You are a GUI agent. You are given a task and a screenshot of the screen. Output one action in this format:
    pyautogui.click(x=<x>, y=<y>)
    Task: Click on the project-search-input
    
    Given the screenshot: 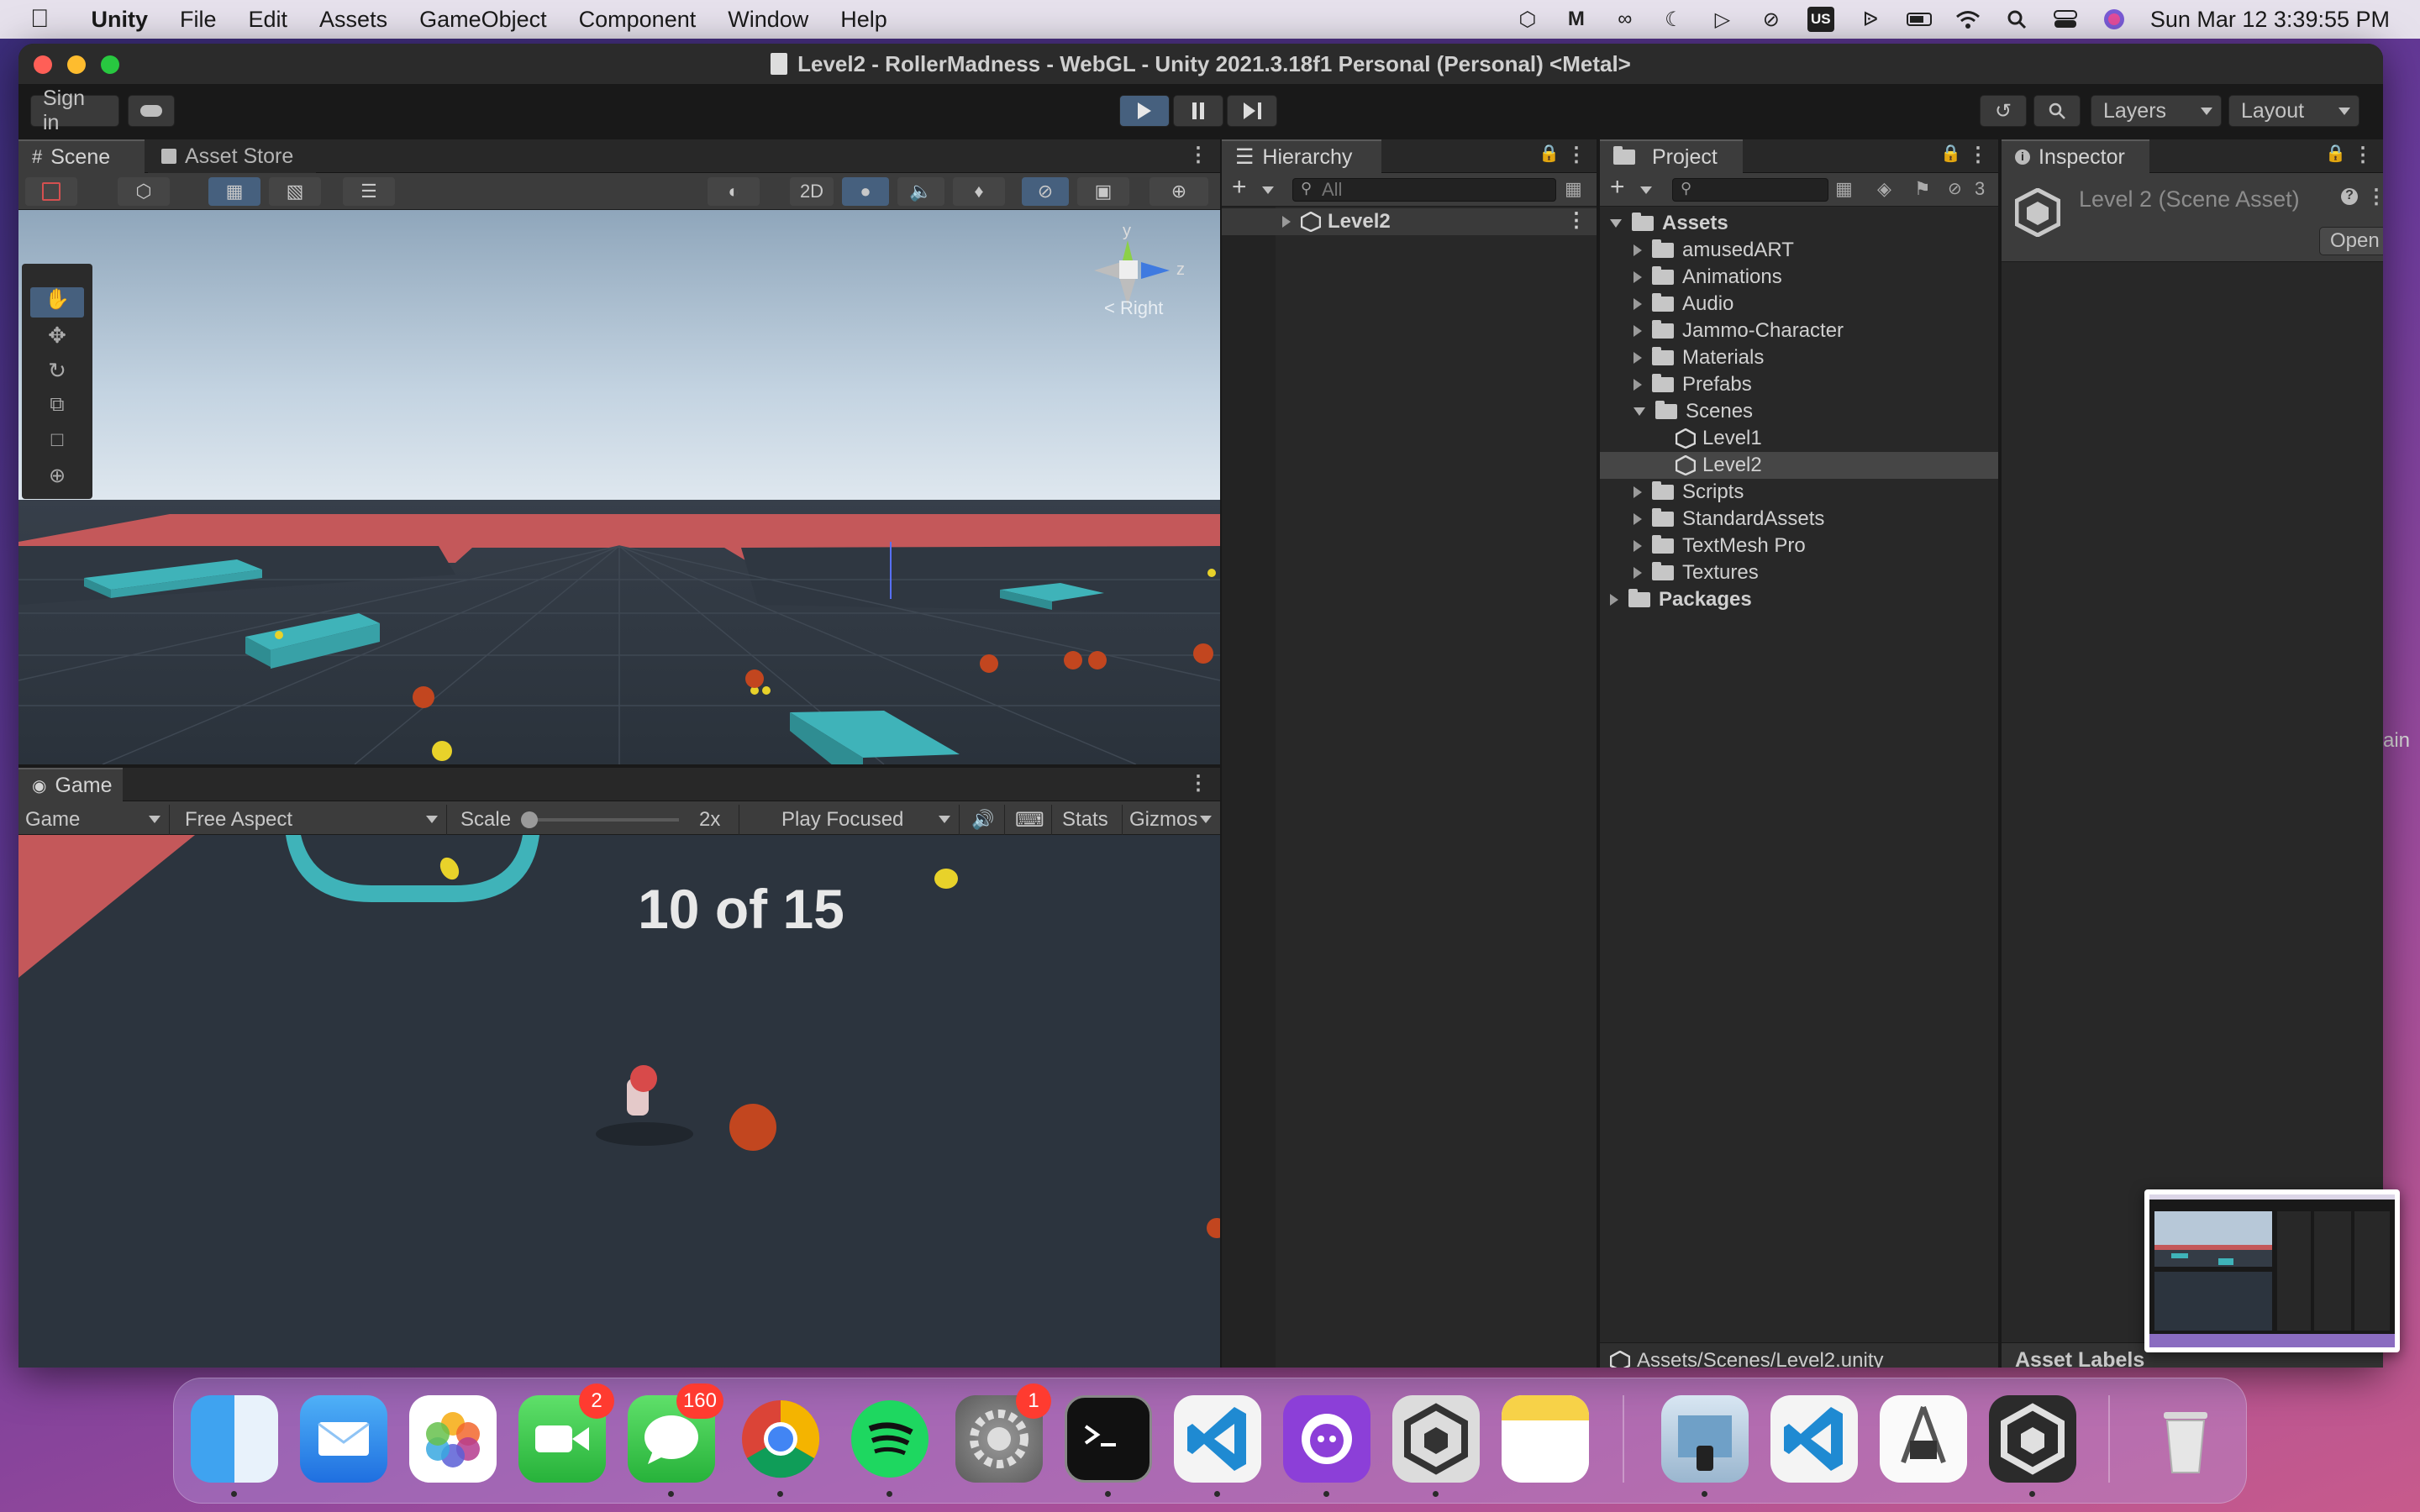 What is the action you would take?
    pyautogui.click(x=1750, y=190)
    